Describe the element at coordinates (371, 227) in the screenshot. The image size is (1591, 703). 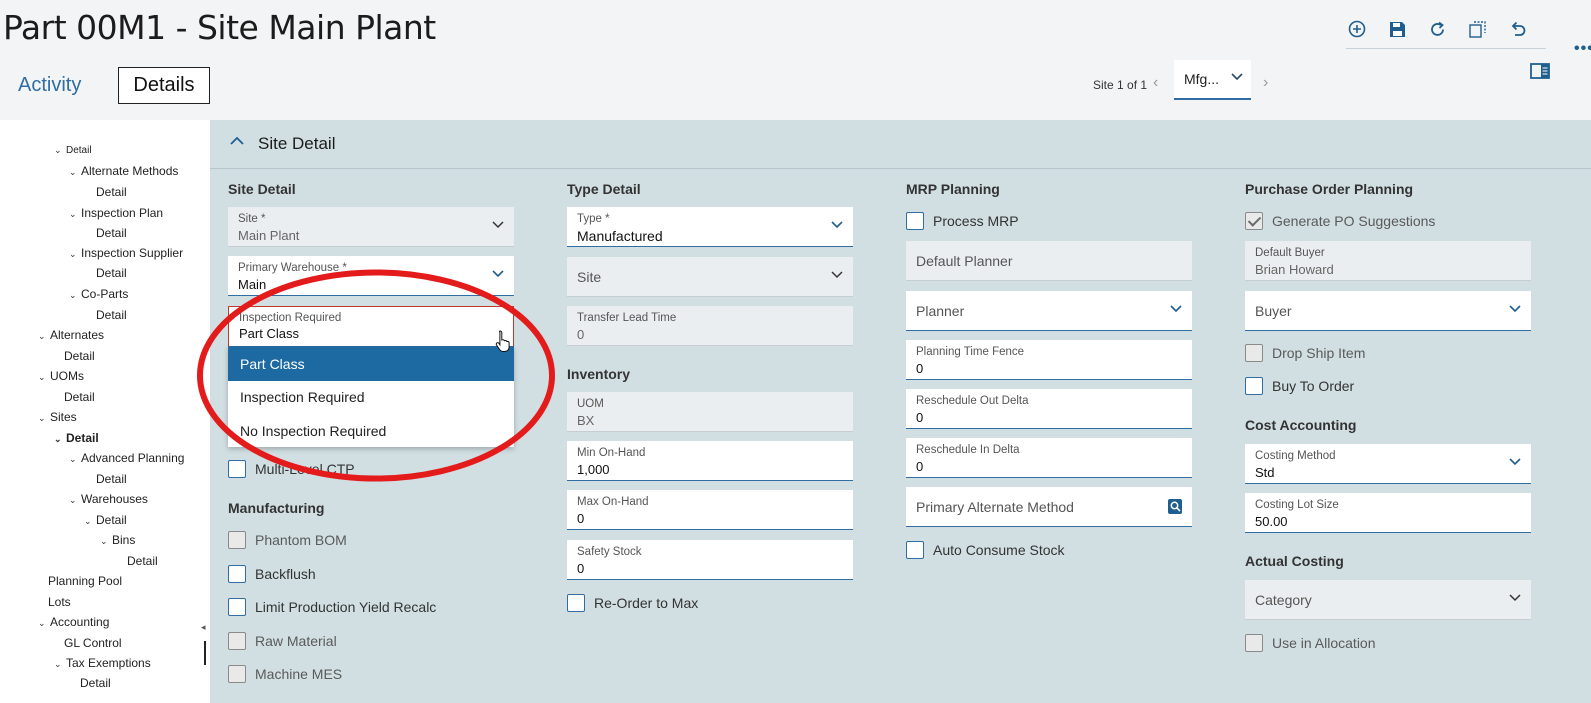
I see `site-field: Site * Main Plant` at that location.